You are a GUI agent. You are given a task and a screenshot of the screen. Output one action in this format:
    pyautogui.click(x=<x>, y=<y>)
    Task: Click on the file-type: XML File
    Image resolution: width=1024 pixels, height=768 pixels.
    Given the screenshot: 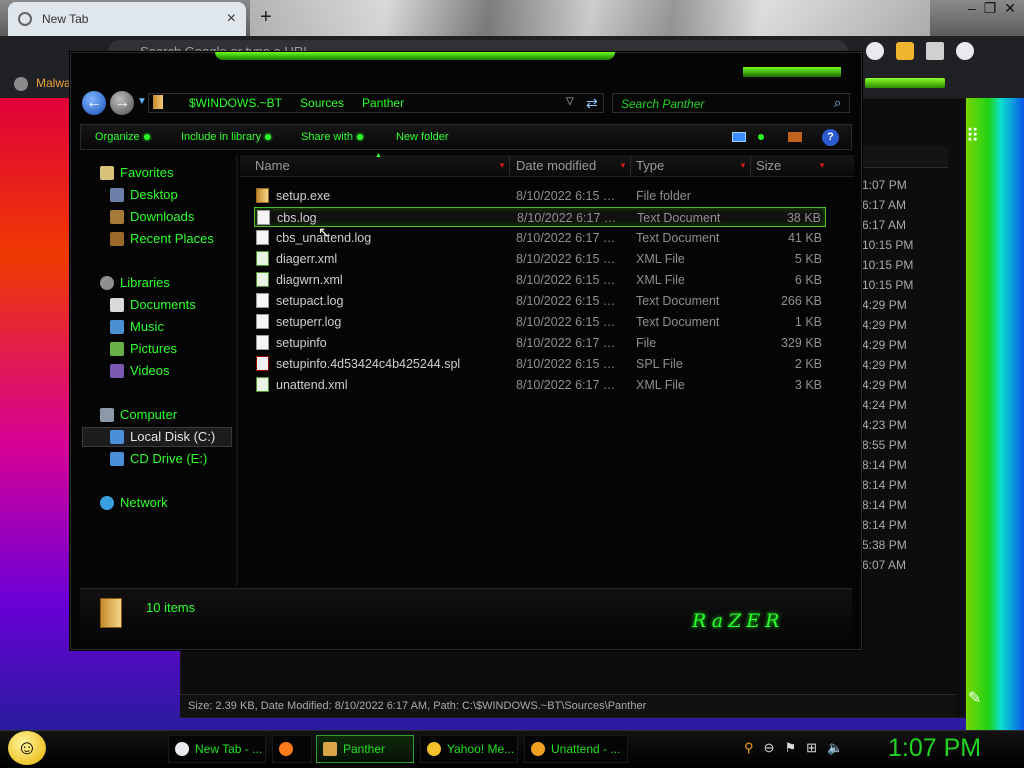 What is the action you would take?
    pyautogui.click(x=660, y=259)
    